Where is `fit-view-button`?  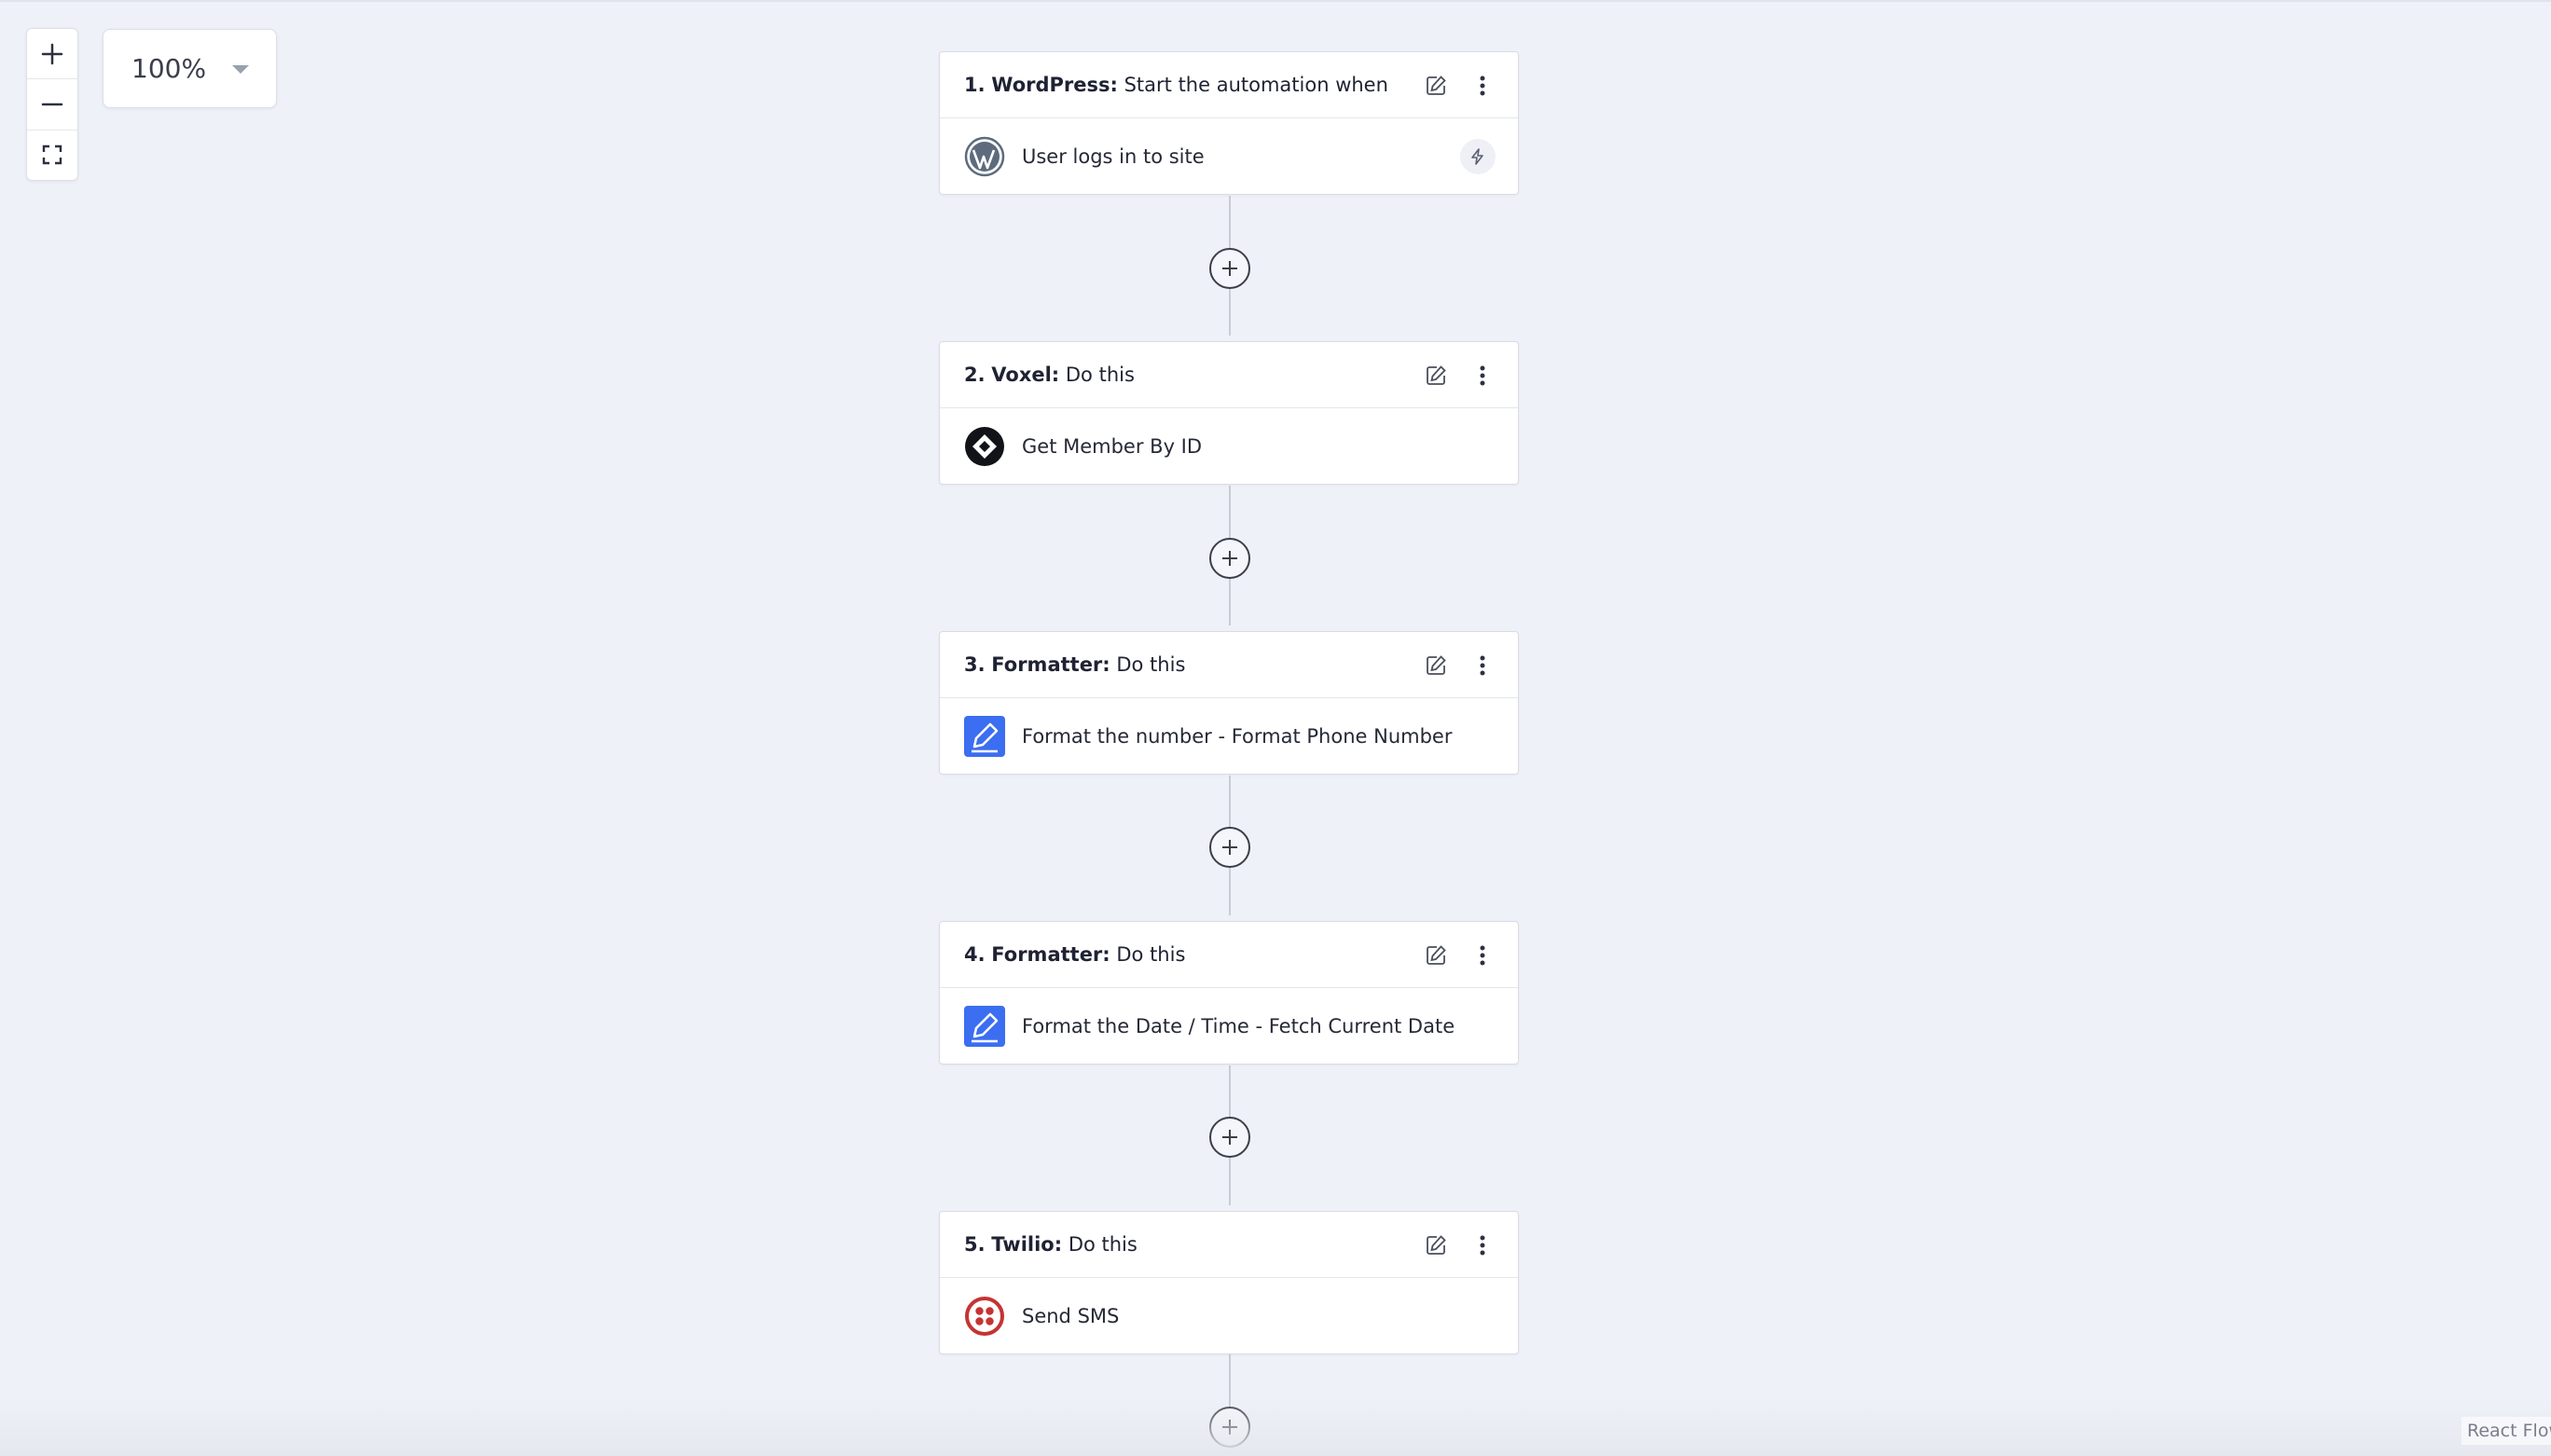 fit-view-button is located at coordinates (52, 154).